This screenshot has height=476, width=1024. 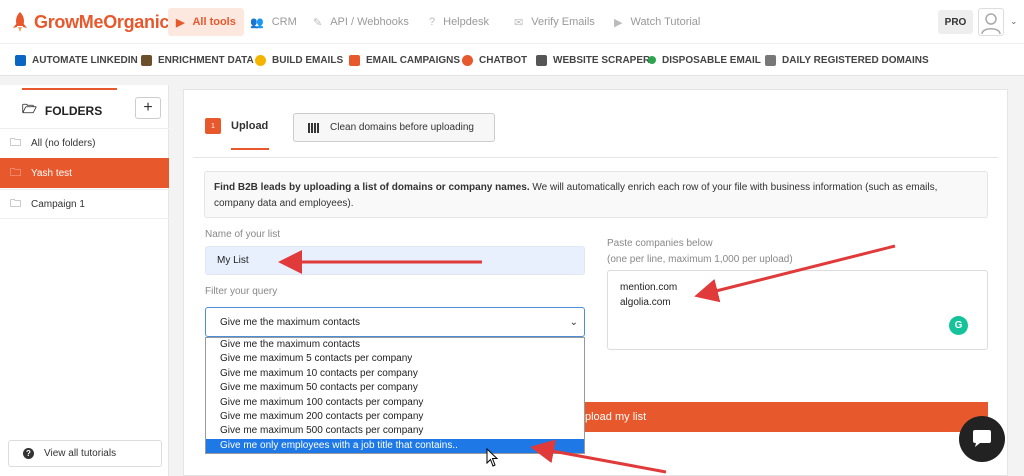 I want to click on nav-all-tools: ▶ All tools, so click(x=206, y=22).